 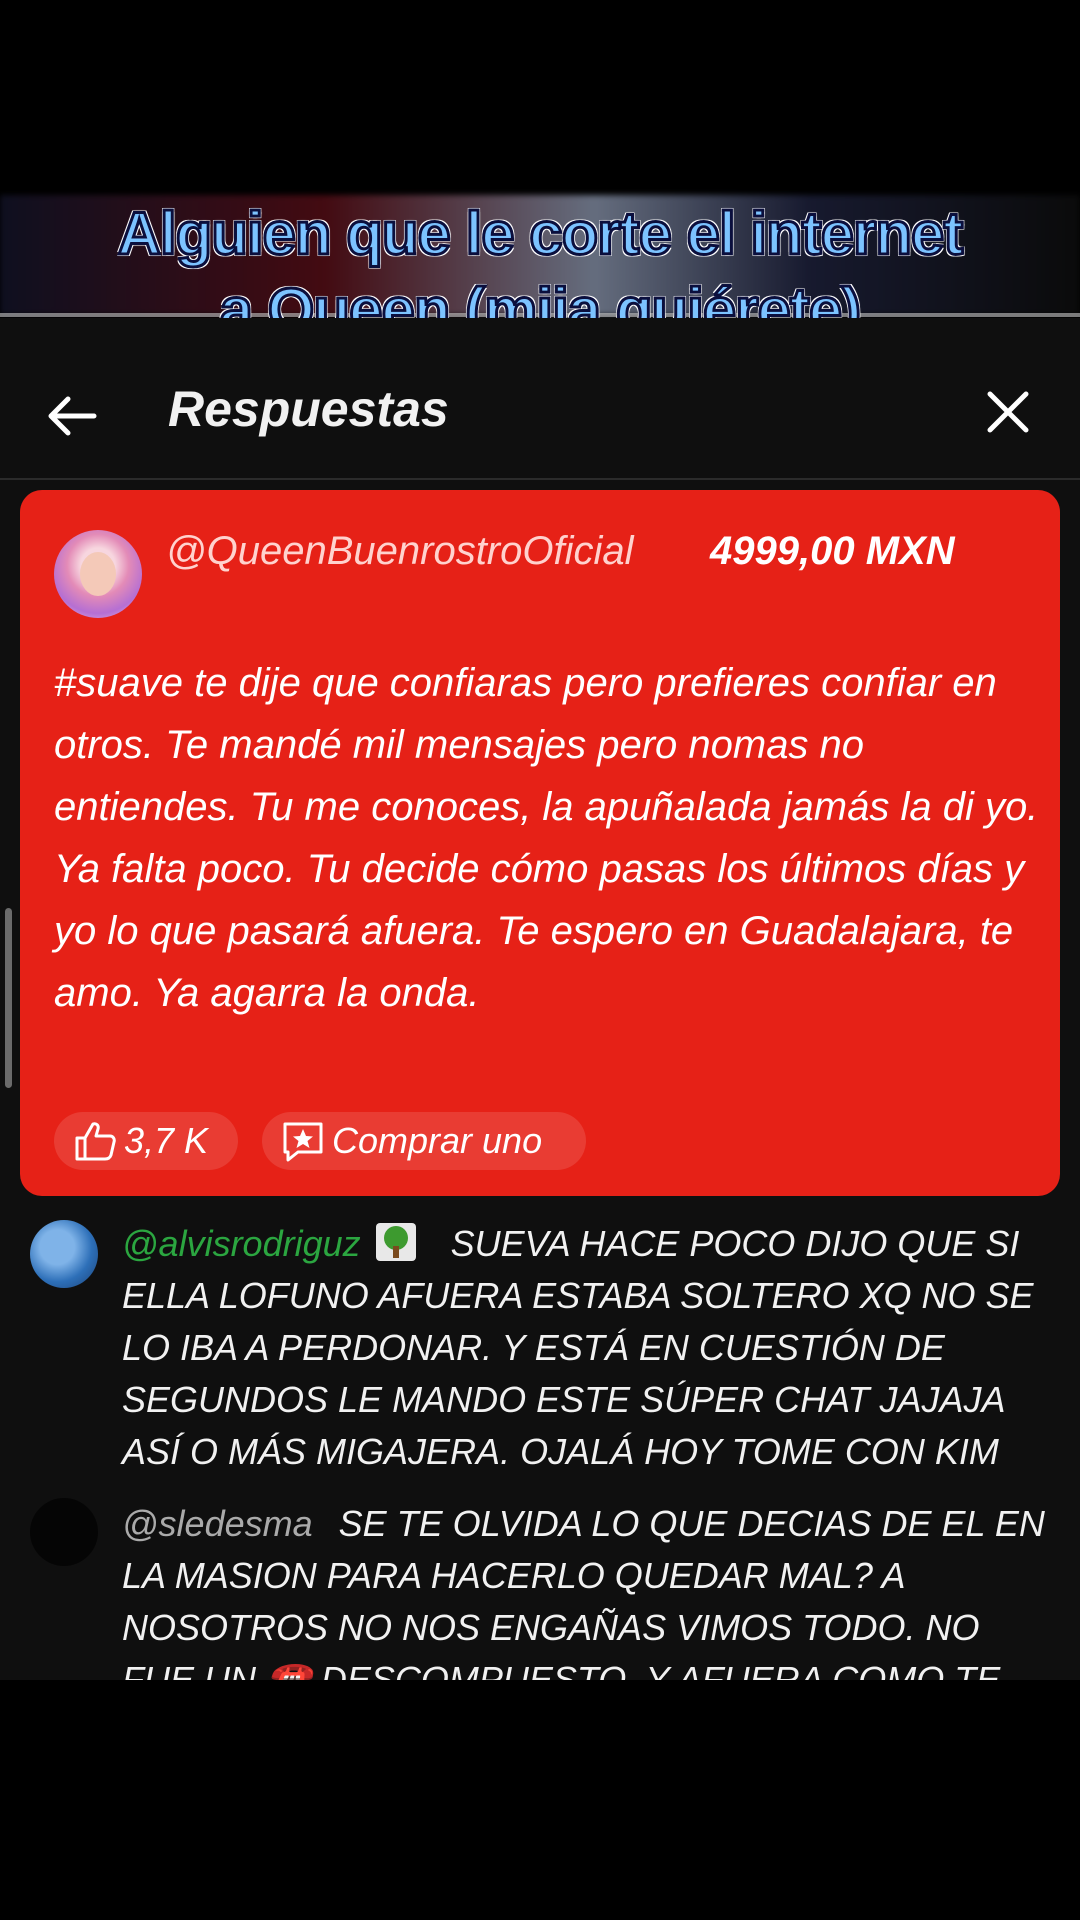 I want to click on super-chat-star-icon, so click(x=303, y=1142).